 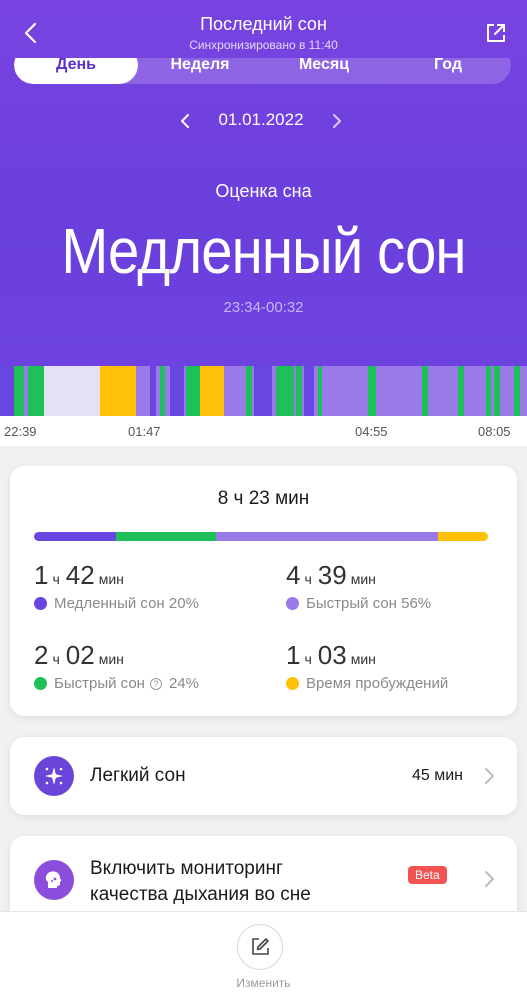 What do you see at coordinates (75, 536) in the screenshot?
I see `stage-bar-deep` at bounding box center [75, 536].